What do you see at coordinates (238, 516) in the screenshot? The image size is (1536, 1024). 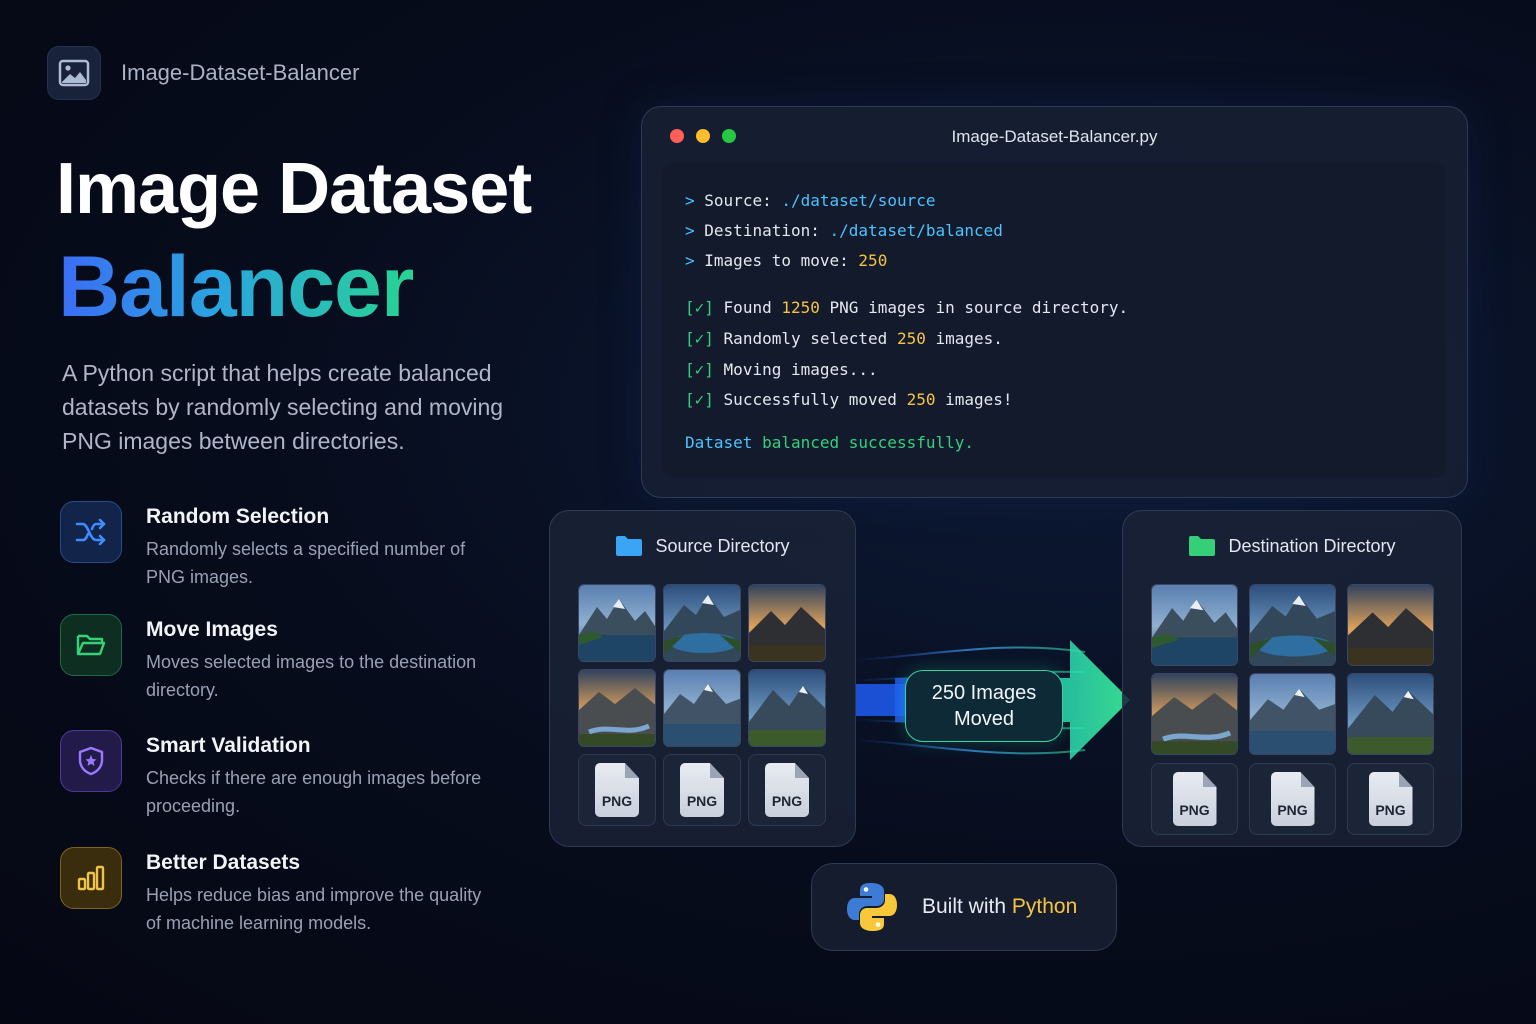 I see `feature-title: Random Selection` at bounding box center [238, 516].